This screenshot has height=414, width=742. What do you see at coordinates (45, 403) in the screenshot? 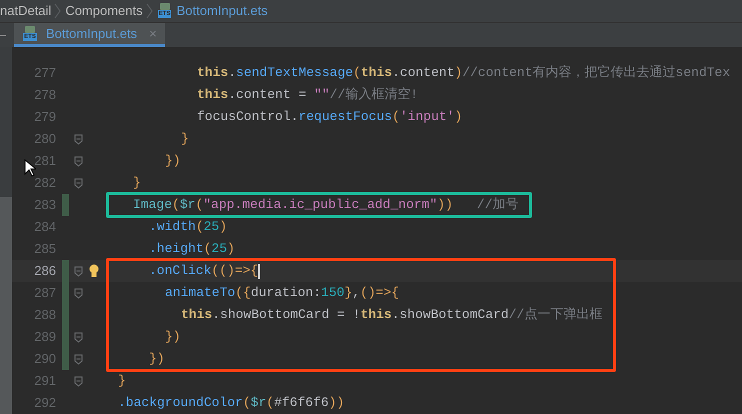
I see `line-number: 292` at bounding box center [45, 403].